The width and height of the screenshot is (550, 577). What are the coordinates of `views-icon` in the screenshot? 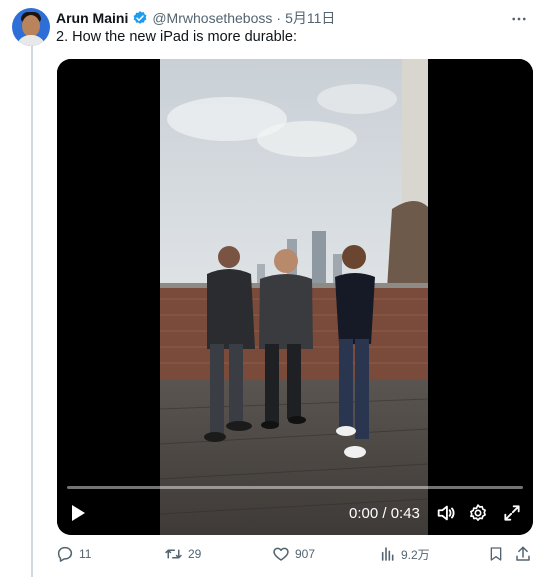 It's located at (387, 554).